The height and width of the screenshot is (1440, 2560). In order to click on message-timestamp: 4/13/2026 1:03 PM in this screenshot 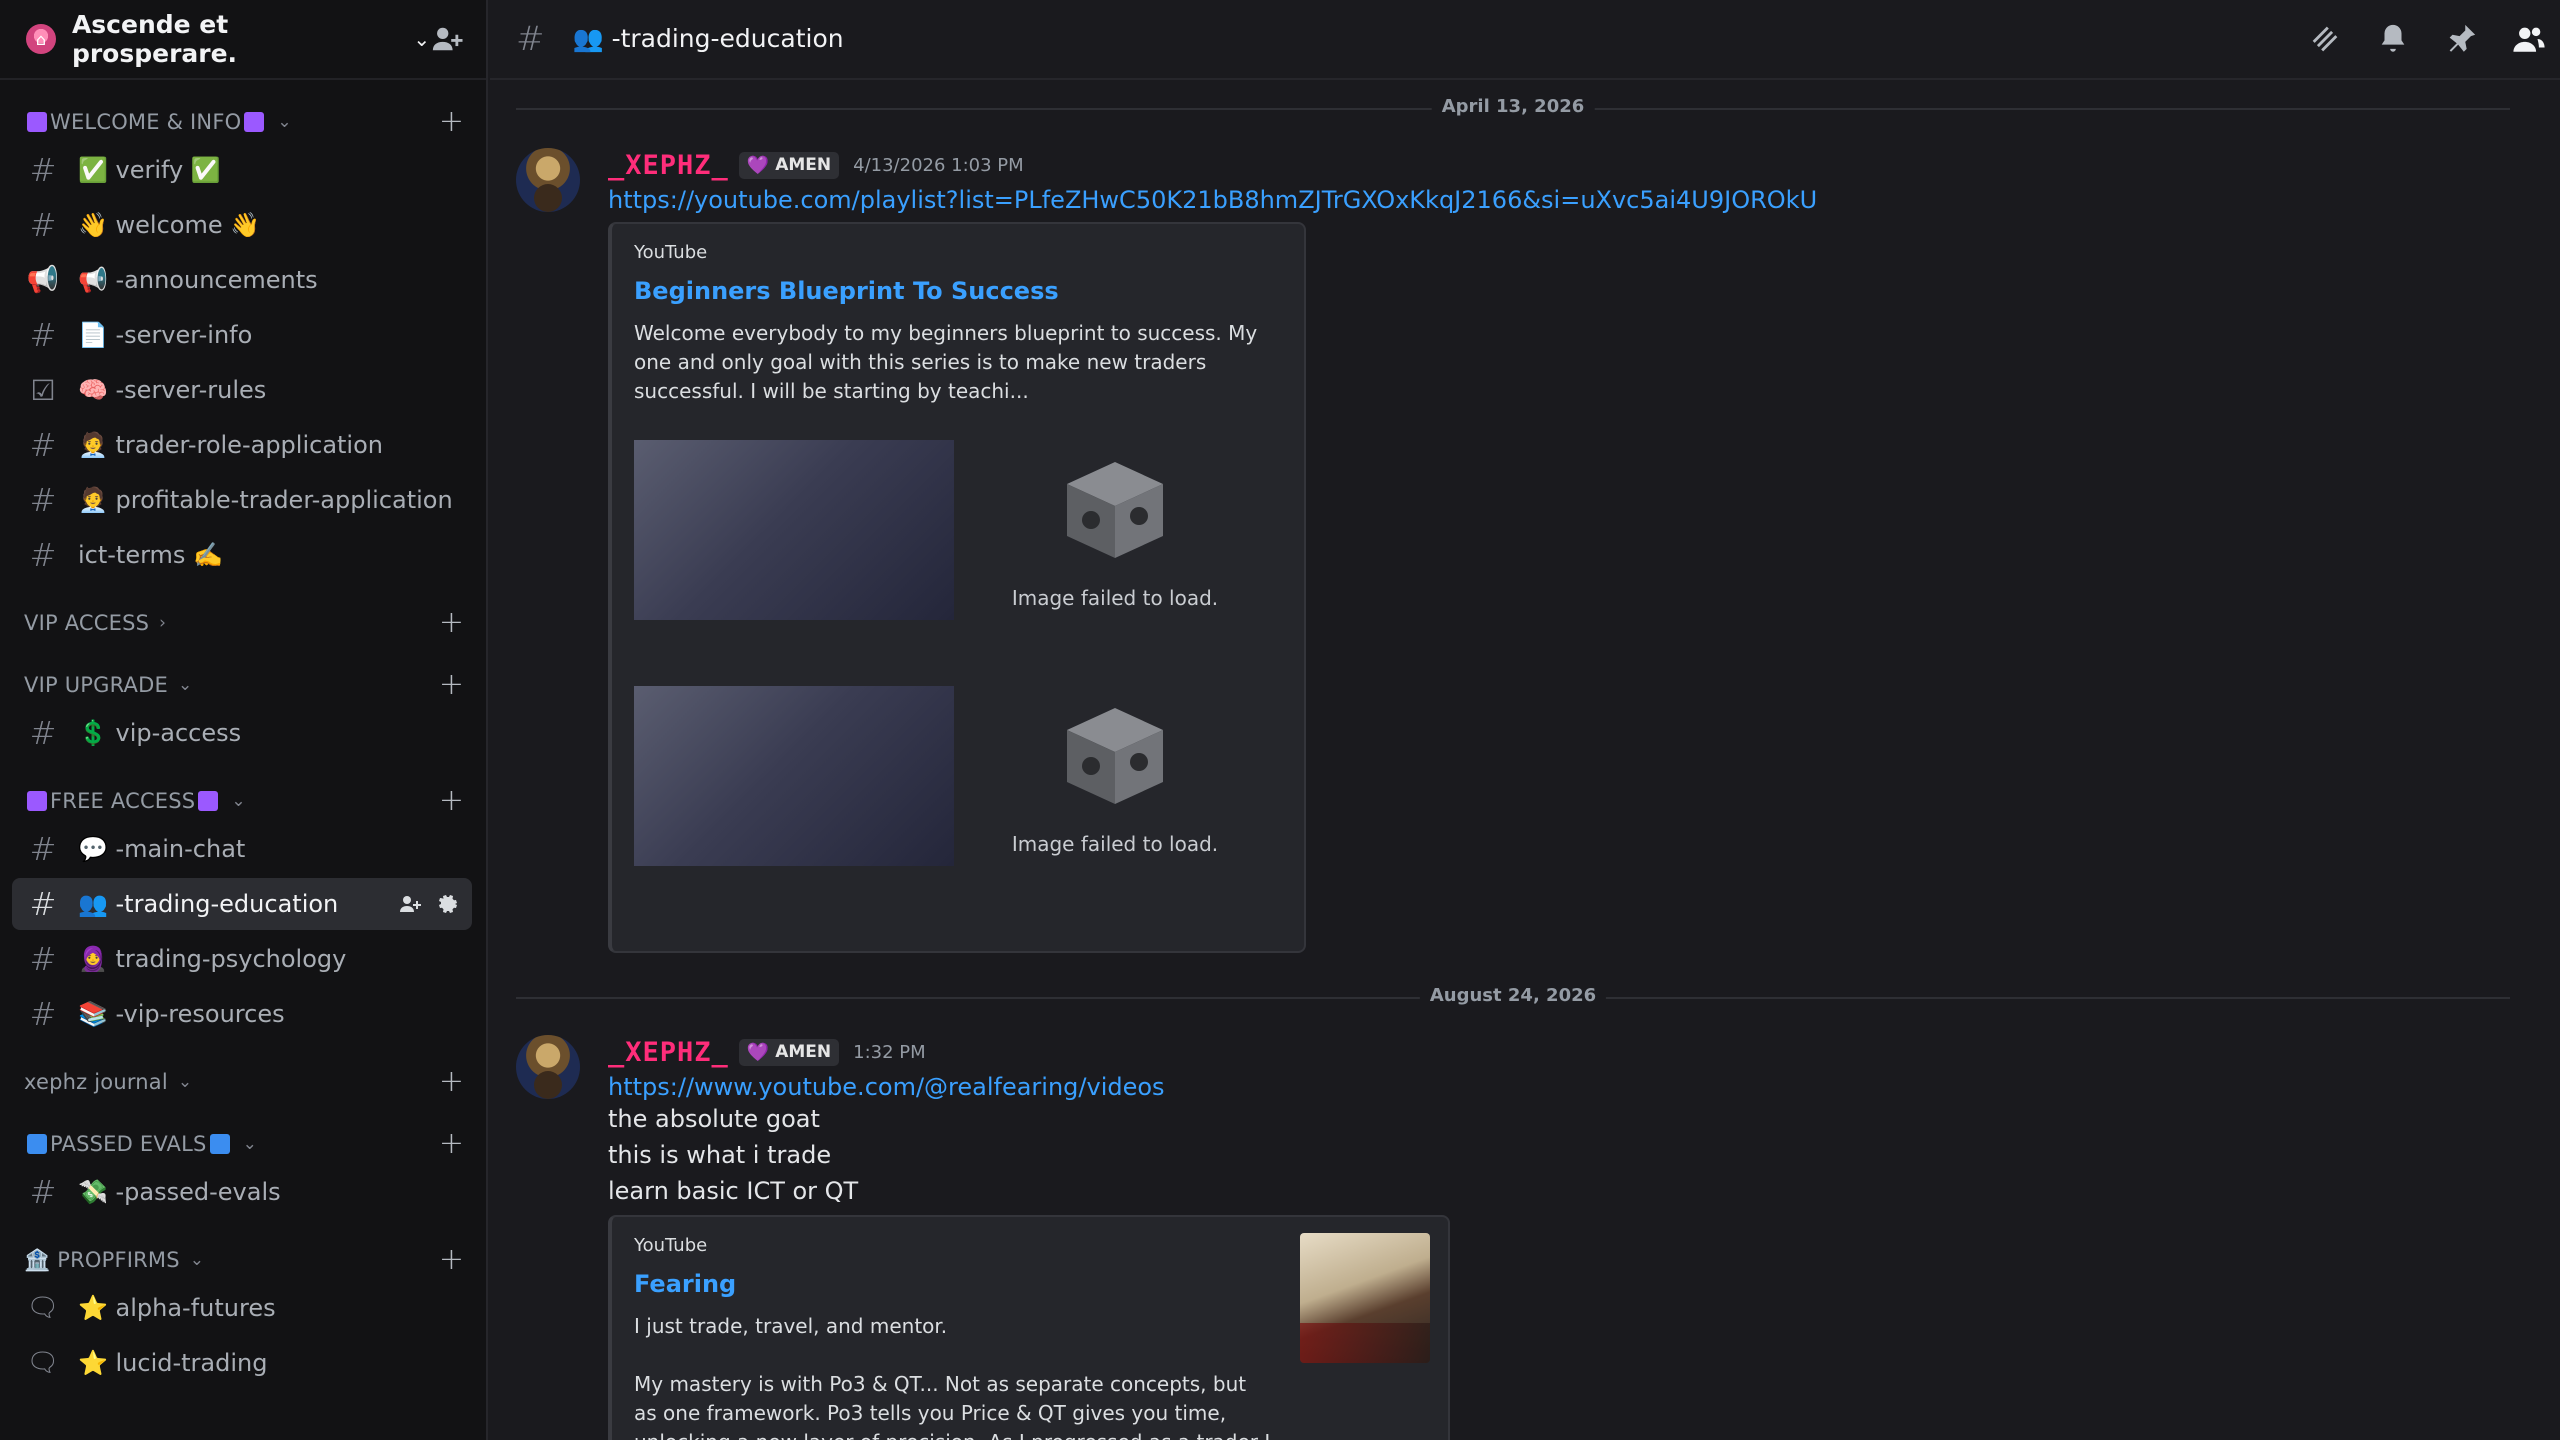, I will do `click(938, 165)`.